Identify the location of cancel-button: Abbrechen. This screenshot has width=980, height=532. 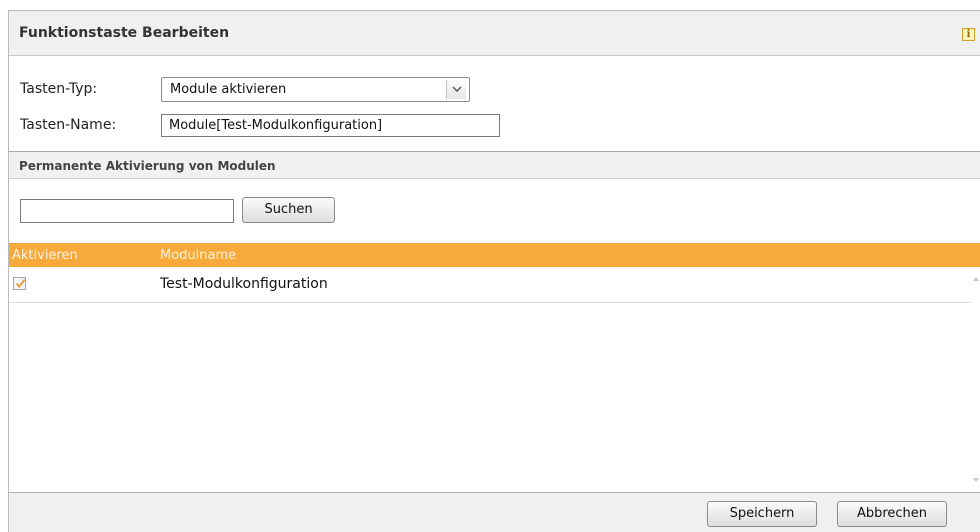
(892, 514).